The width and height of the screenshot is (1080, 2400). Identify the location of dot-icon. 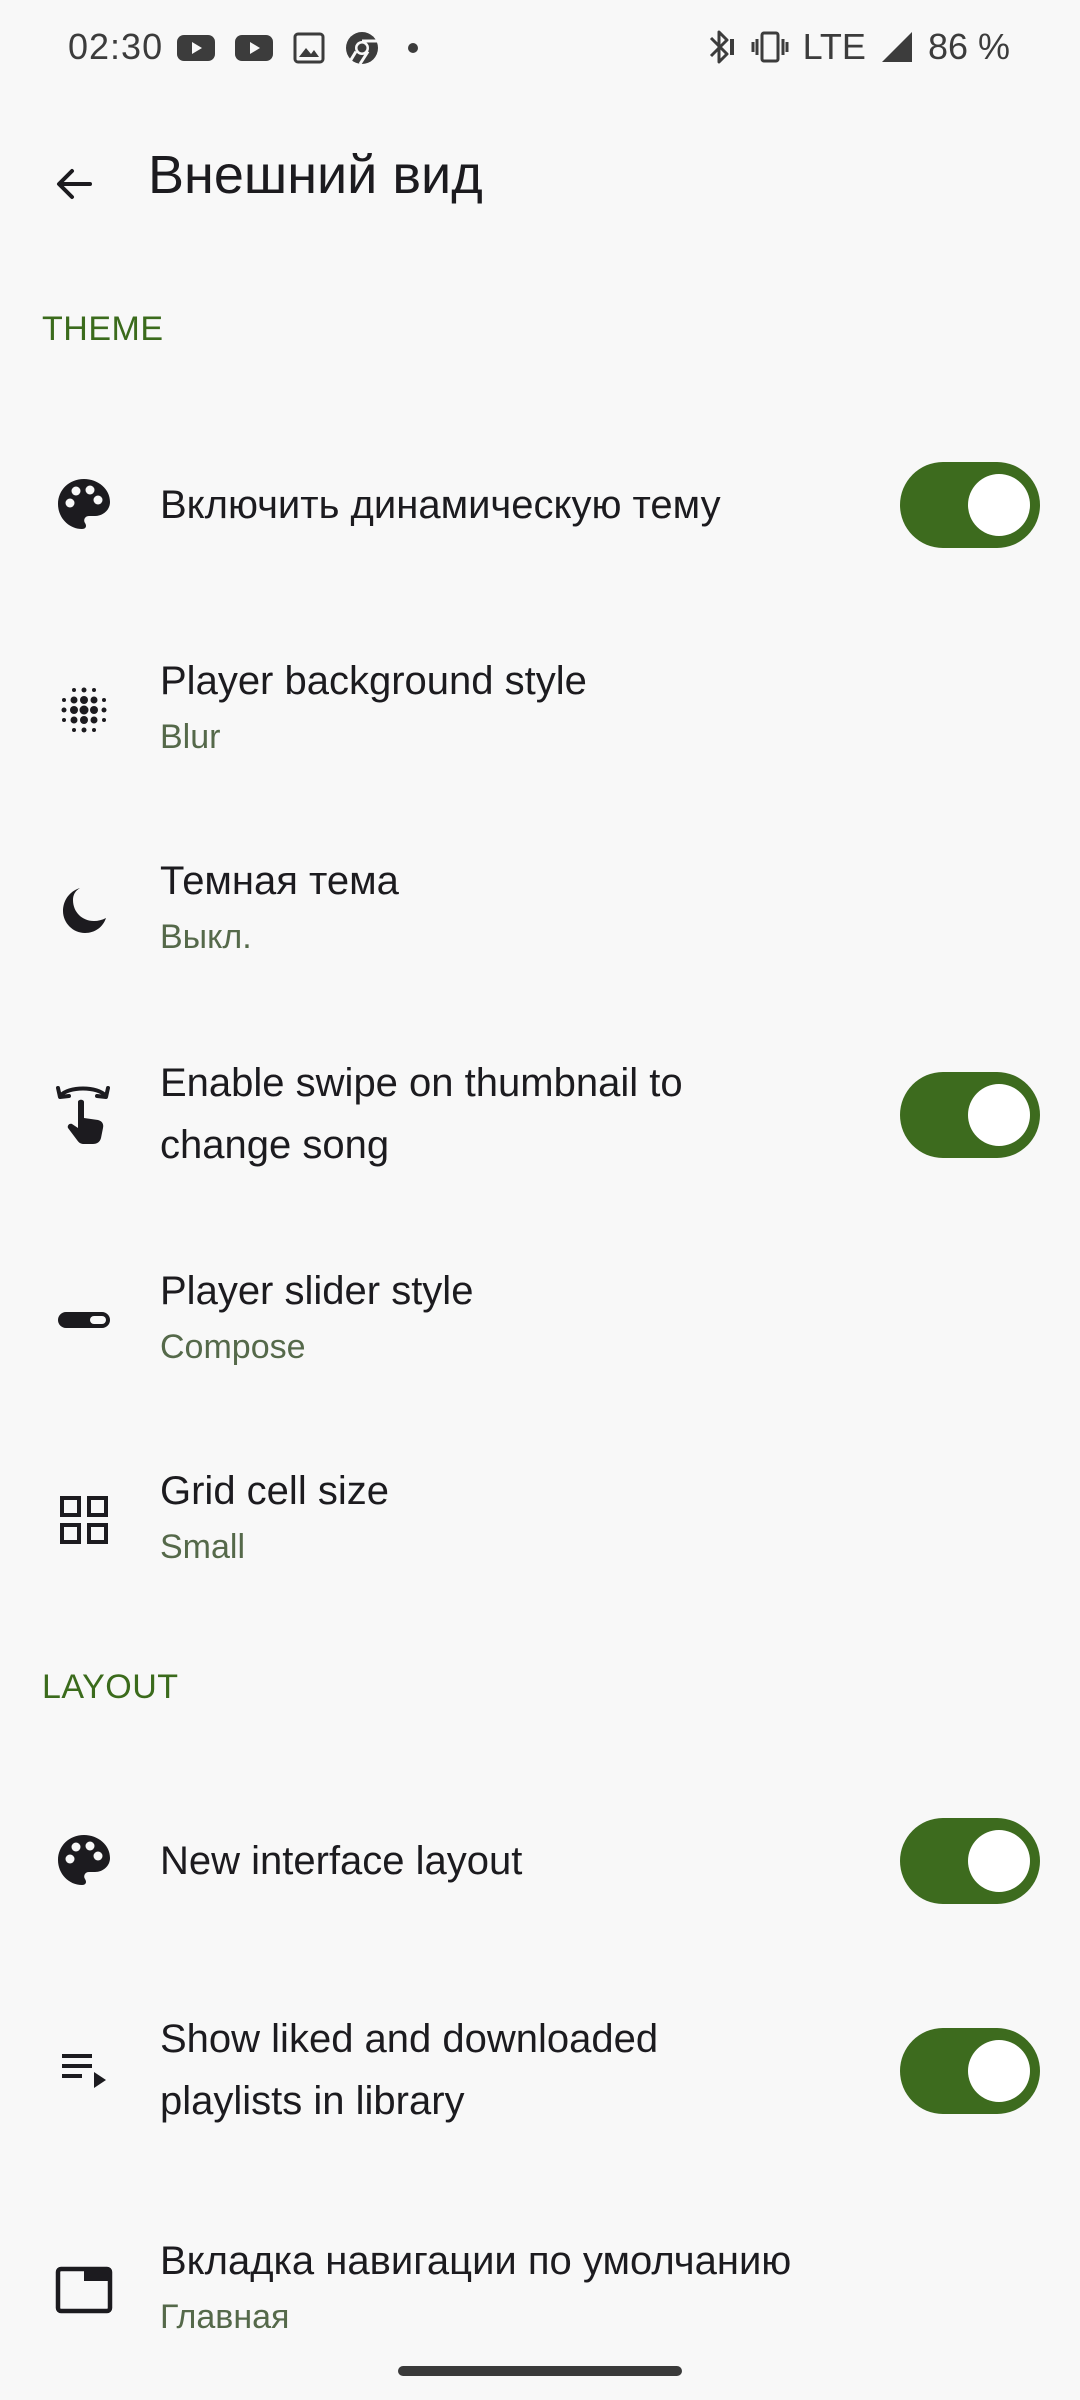
(413, 48).